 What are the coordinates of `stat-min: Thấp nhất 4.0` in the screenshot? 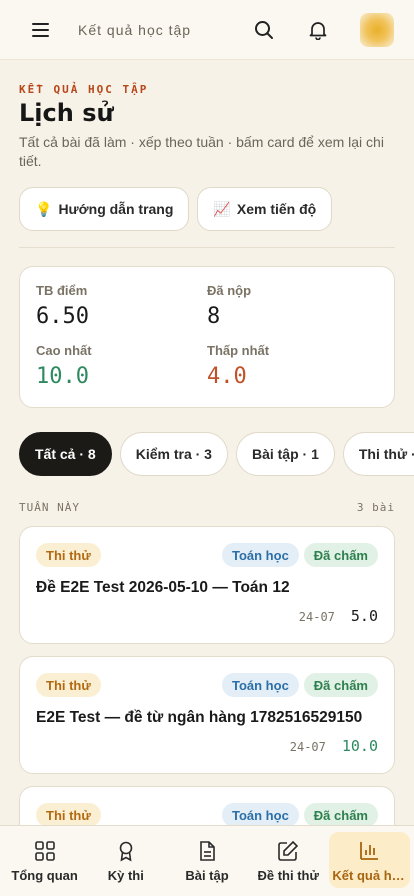 It's located at (292, 366).